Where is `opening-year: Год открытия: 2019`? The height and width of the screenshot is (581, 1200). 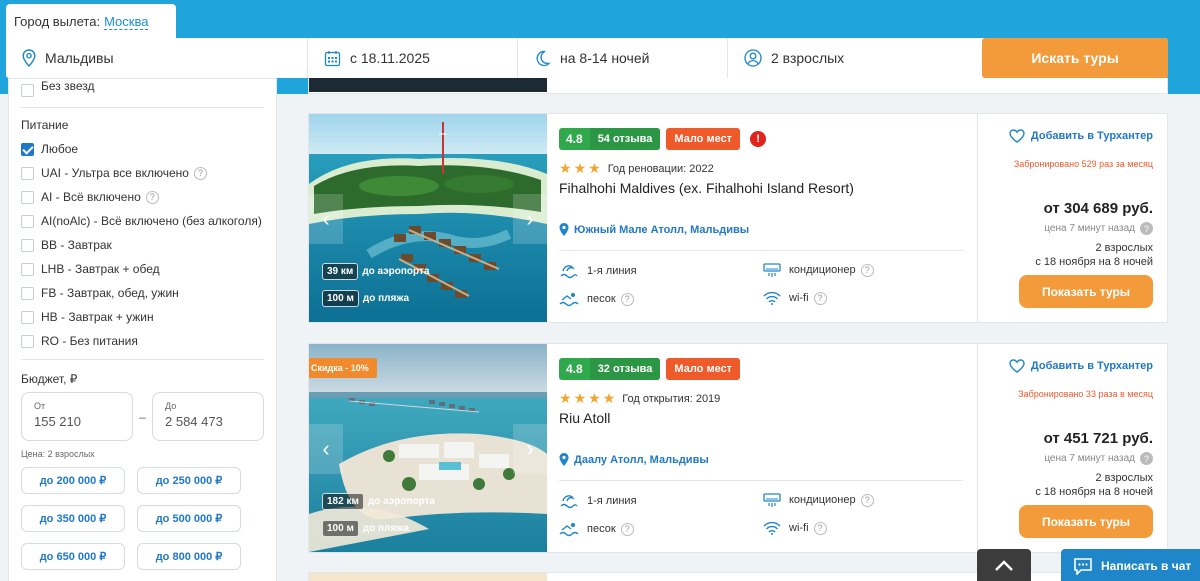 opening-year: Год открытия: 2019 is located at coordinates (671, 398).